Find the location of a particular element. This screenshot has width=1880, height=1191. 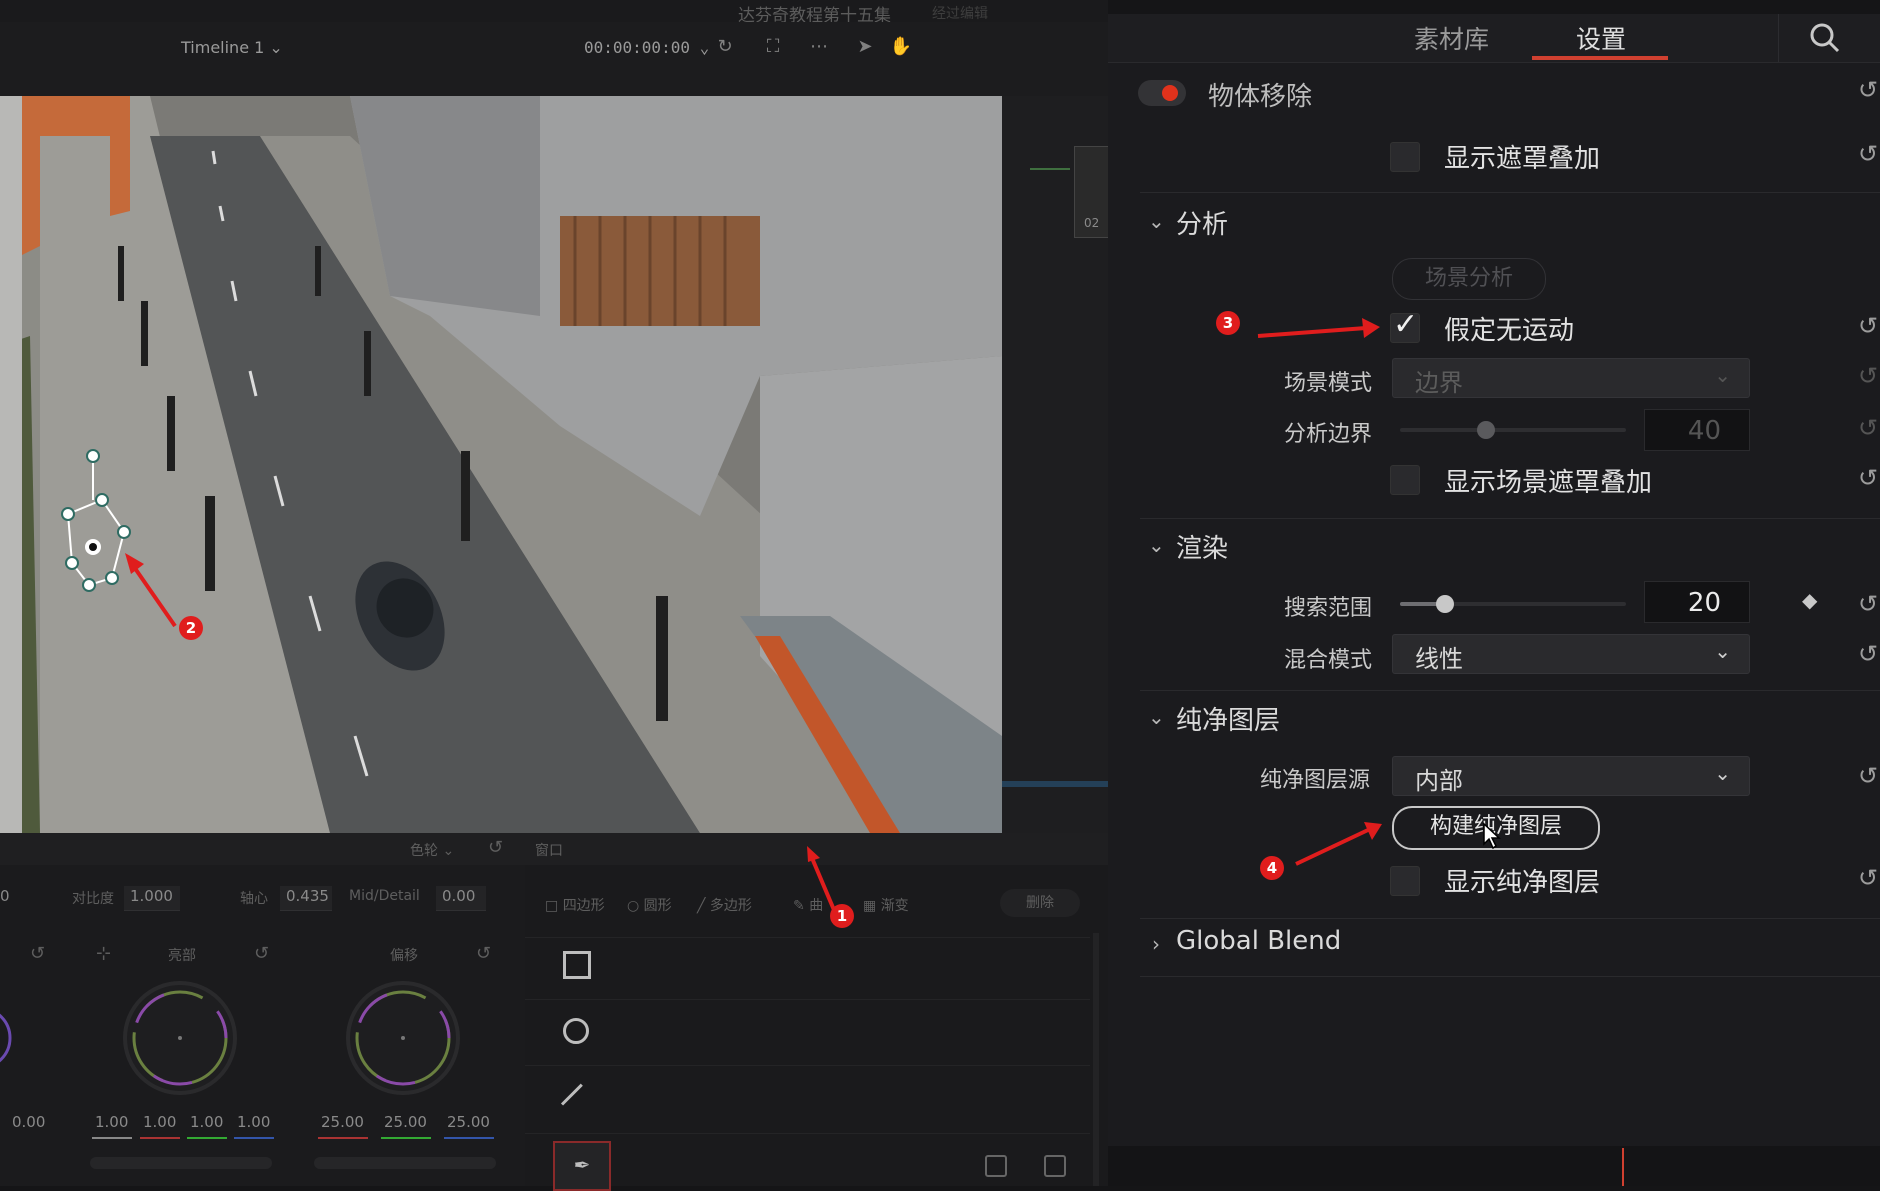

window-tool-quad: □ 四边形 is located at coordinates (575, 905).